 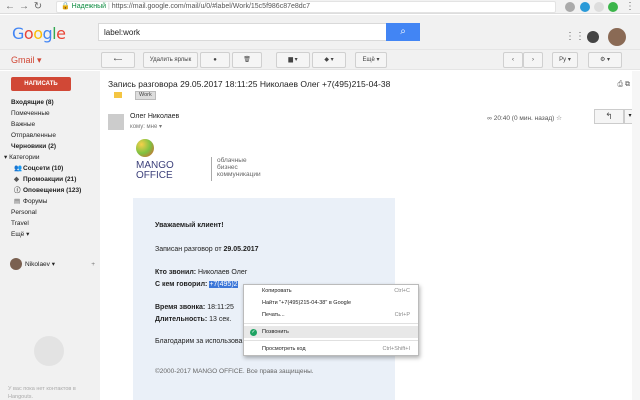 I want to click on sidebar-item-drafts: Черновики (2), so click(x=50, y=146).